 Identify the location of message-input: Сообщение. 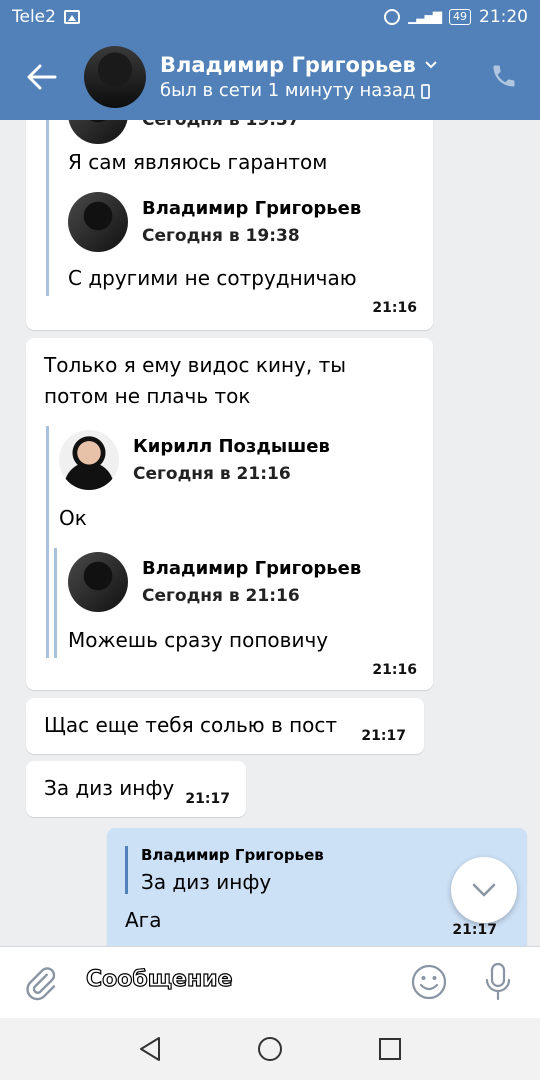
(159, 979).